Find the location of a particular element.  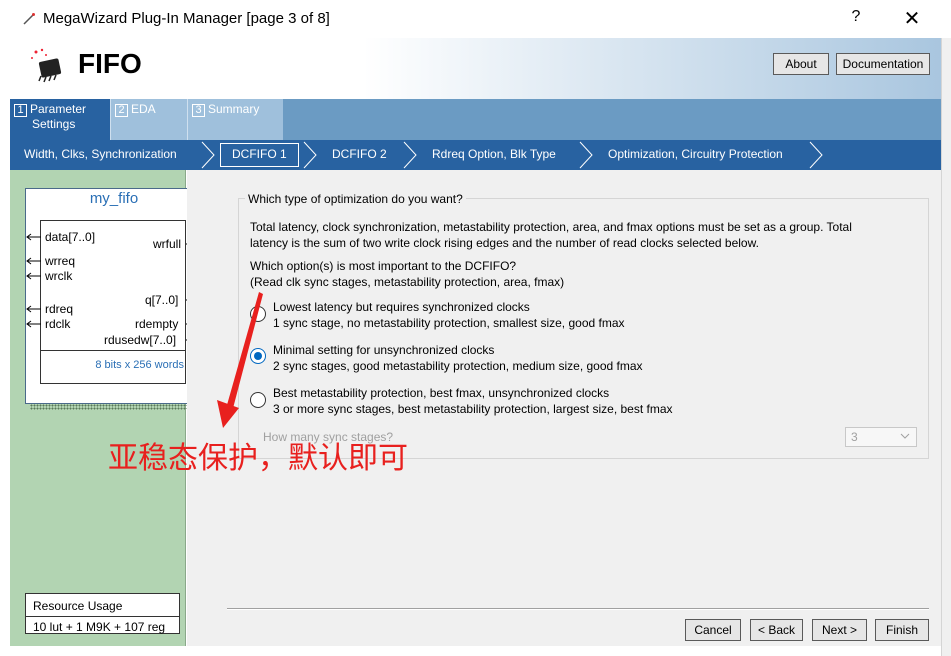

resource-divider is located at coordinates (102, 616).